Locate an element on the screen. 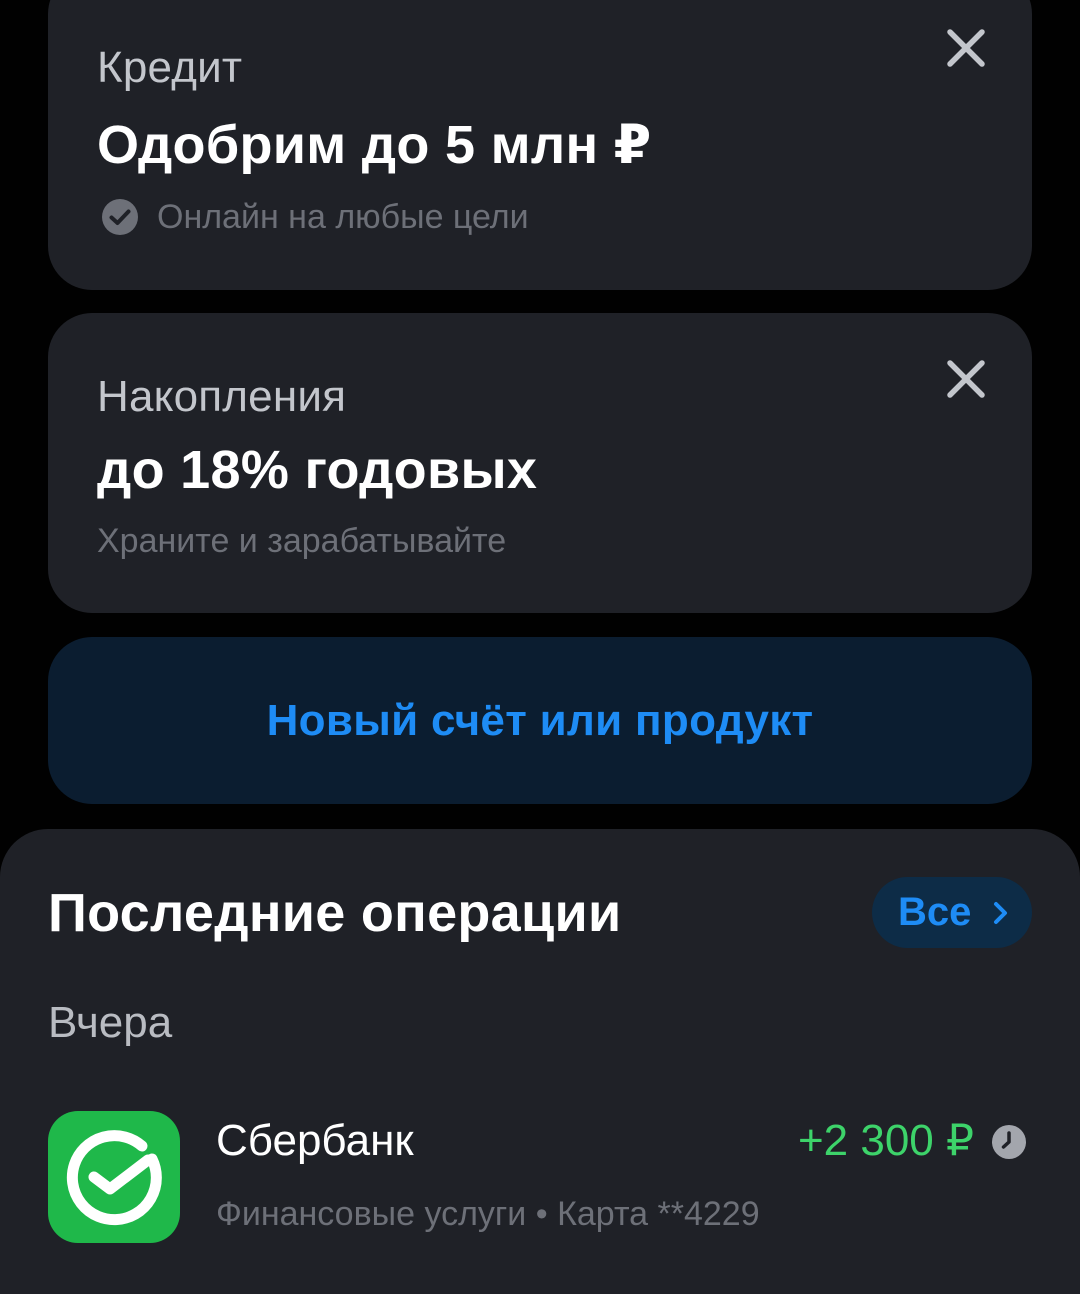 Image resolution: width=1080 pixels, height=1294 pixels. offer-subtitle: Онлайн на любые цели is located at coordinates (343, 217).